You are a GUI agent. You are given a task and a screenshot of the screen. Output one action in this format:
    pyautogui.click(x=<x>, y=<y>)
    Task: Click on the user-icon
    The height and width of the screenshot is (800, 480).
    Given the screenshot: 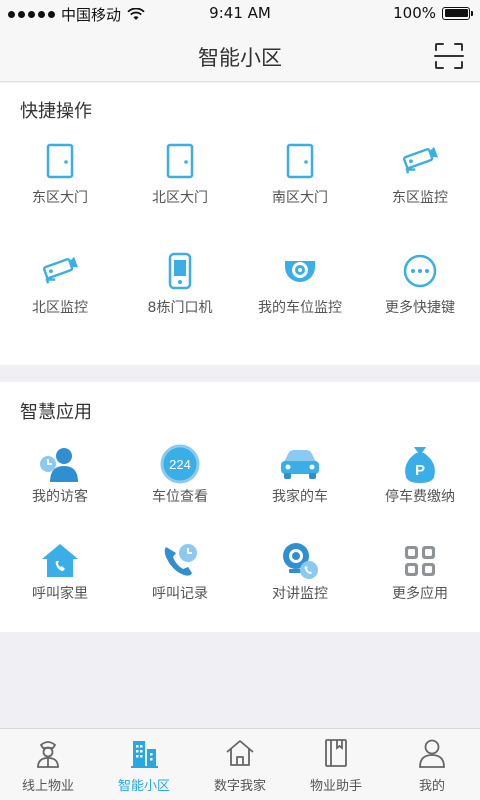 What is the action you would take?
    pyautogui.click(x=432, y=753)
    